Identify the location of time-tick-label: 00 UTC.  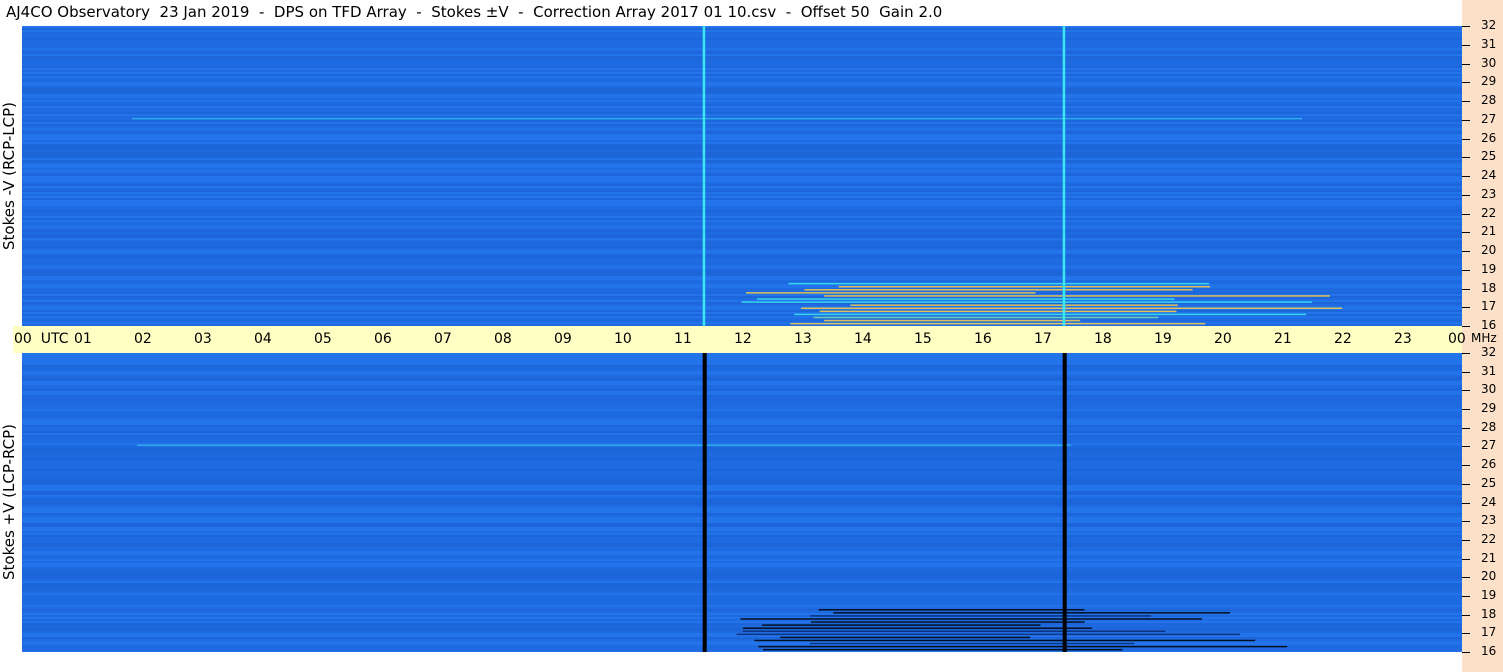
(41, 339).